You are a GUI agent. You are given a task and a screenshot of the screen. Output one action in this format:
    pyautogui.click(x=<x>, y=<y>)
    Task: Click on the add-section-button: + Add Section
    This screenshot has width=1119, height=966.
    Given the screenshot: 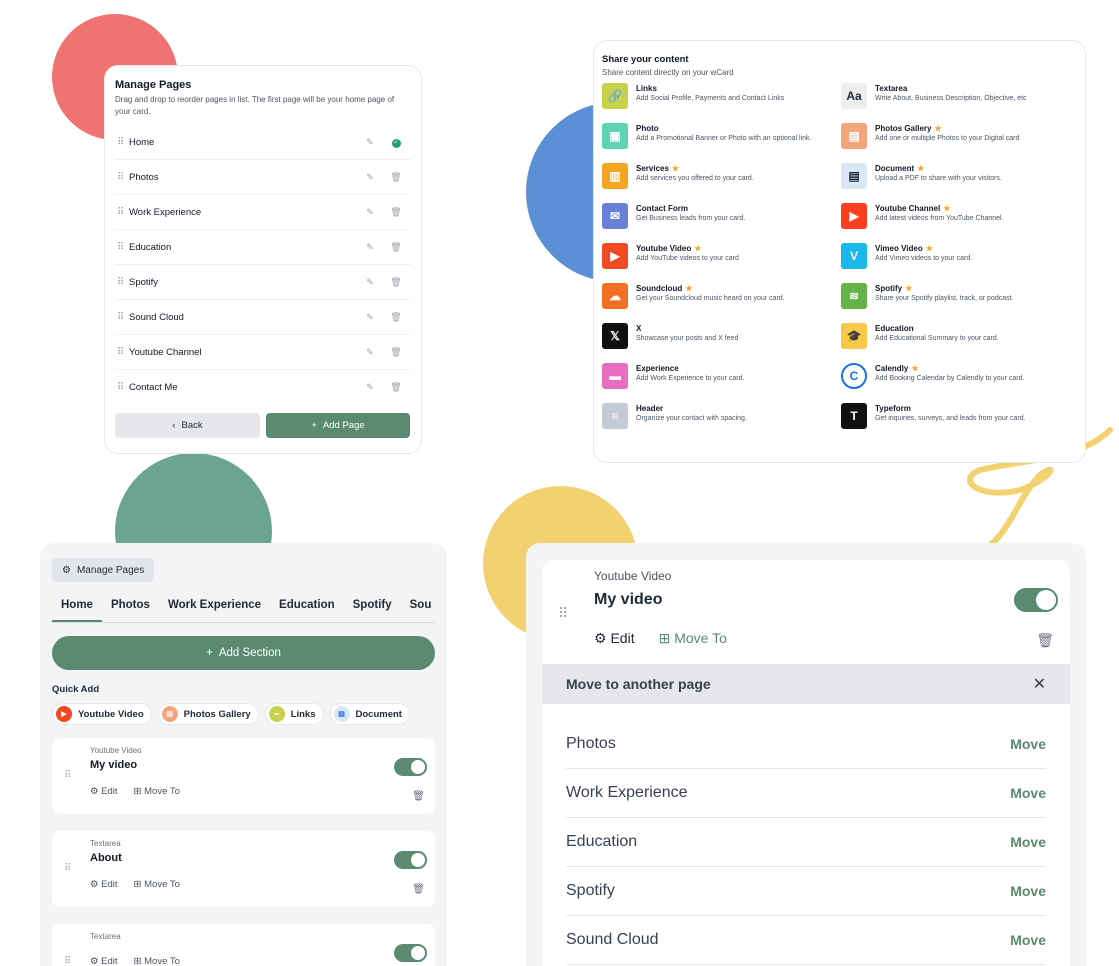 What is the action you would take?
    pyautogui.click(x=243, y=653)
    